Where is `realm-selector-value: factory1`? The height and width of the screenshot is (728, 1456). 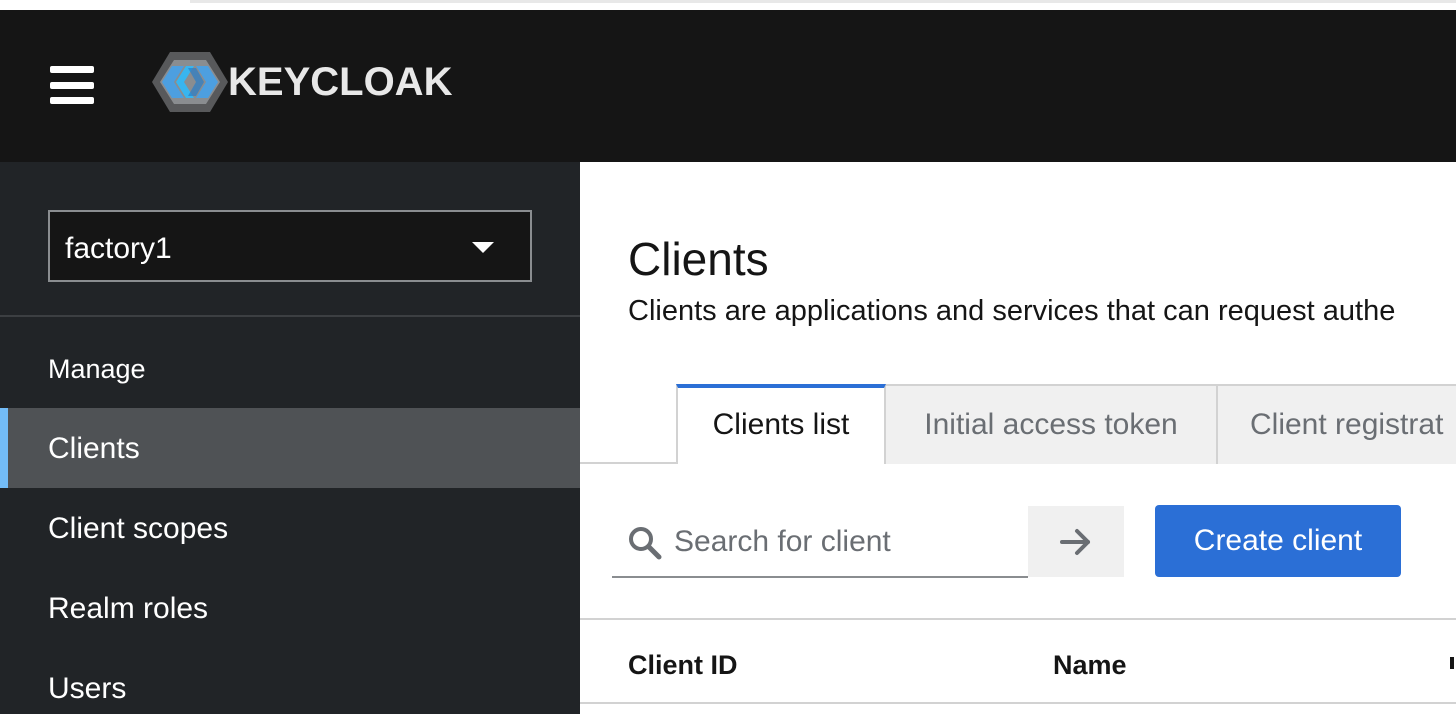 realm-selector-value: factory1 is located at coordinates (118, 248).